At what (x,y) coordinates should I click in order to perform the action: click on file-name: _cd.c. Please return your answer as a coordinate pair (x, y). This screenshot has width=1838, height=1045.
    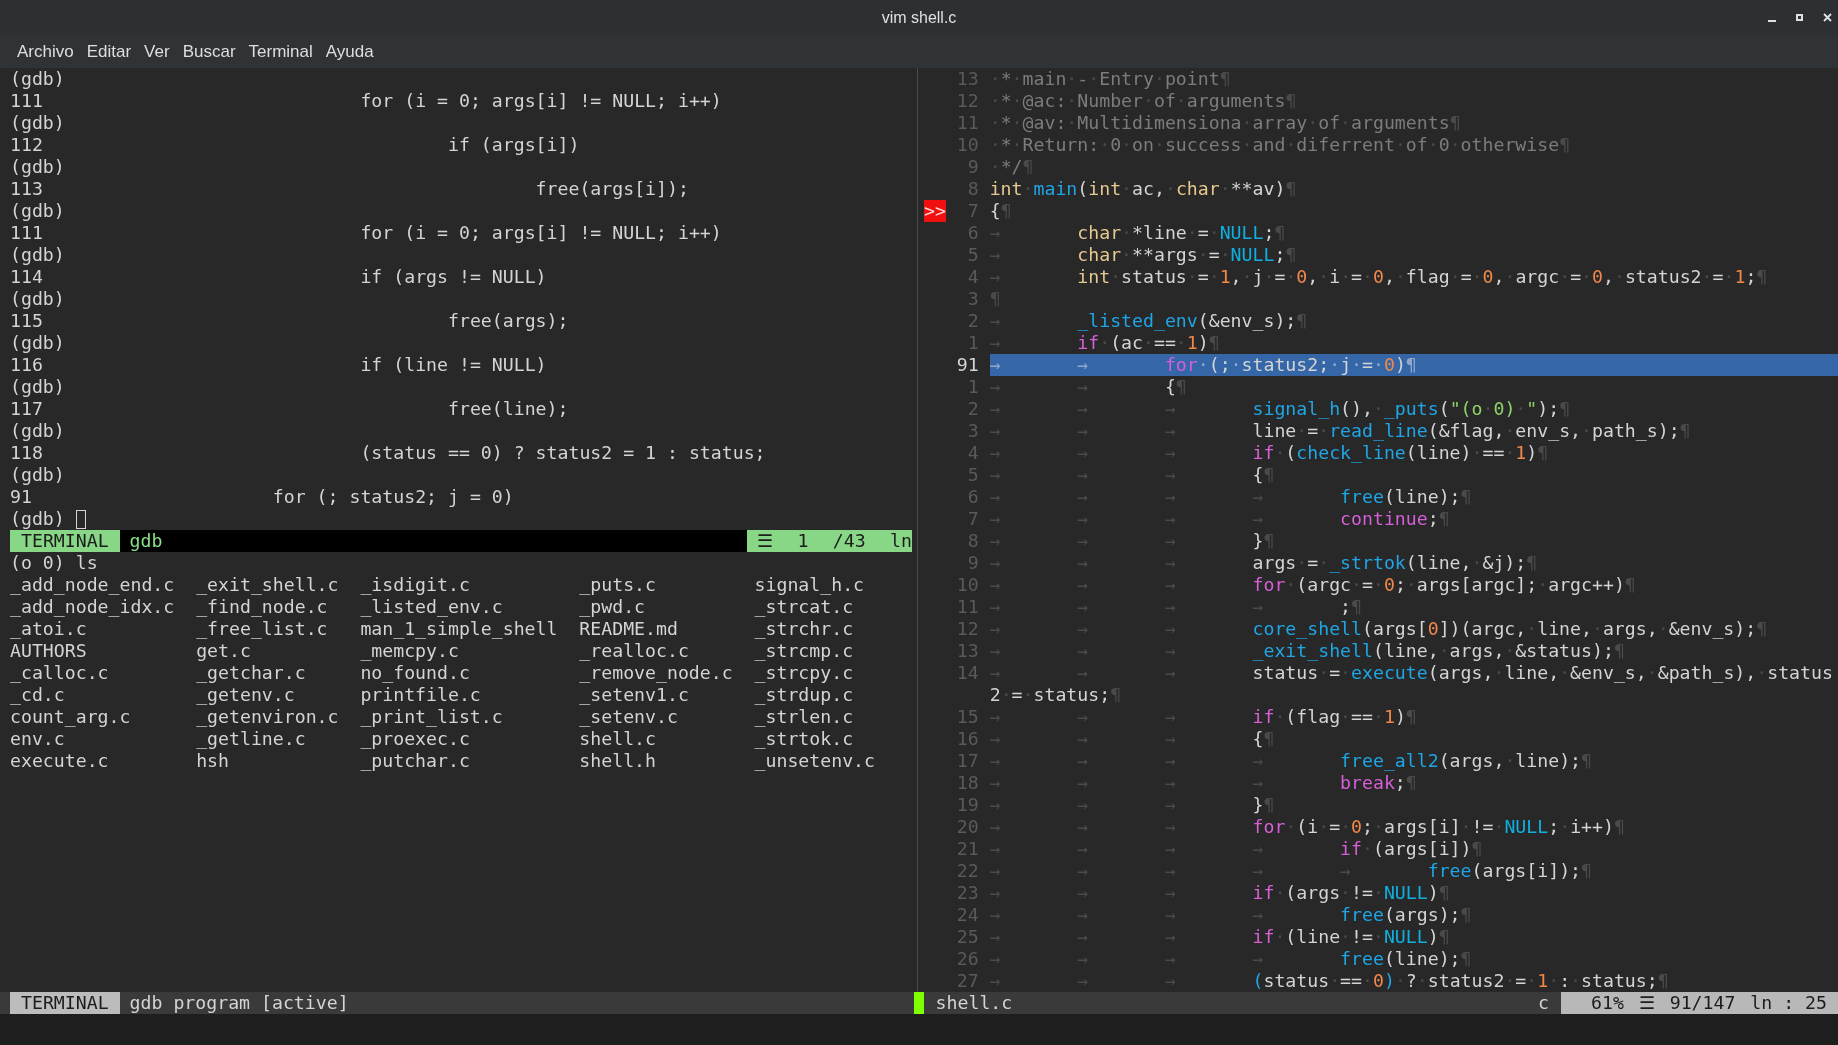
    Looking at the image, I should click on (38, 695).